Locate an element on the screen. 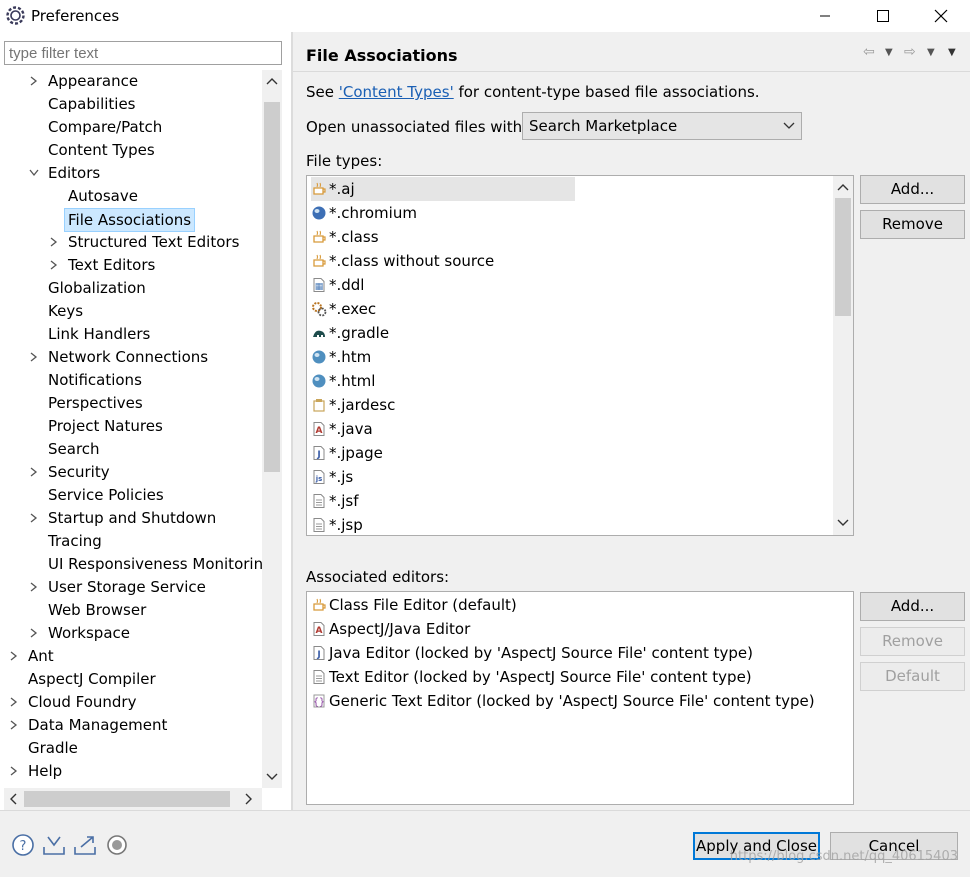 The image size is (970, 877). tree-item: Security is located at coordinates (131, 472).